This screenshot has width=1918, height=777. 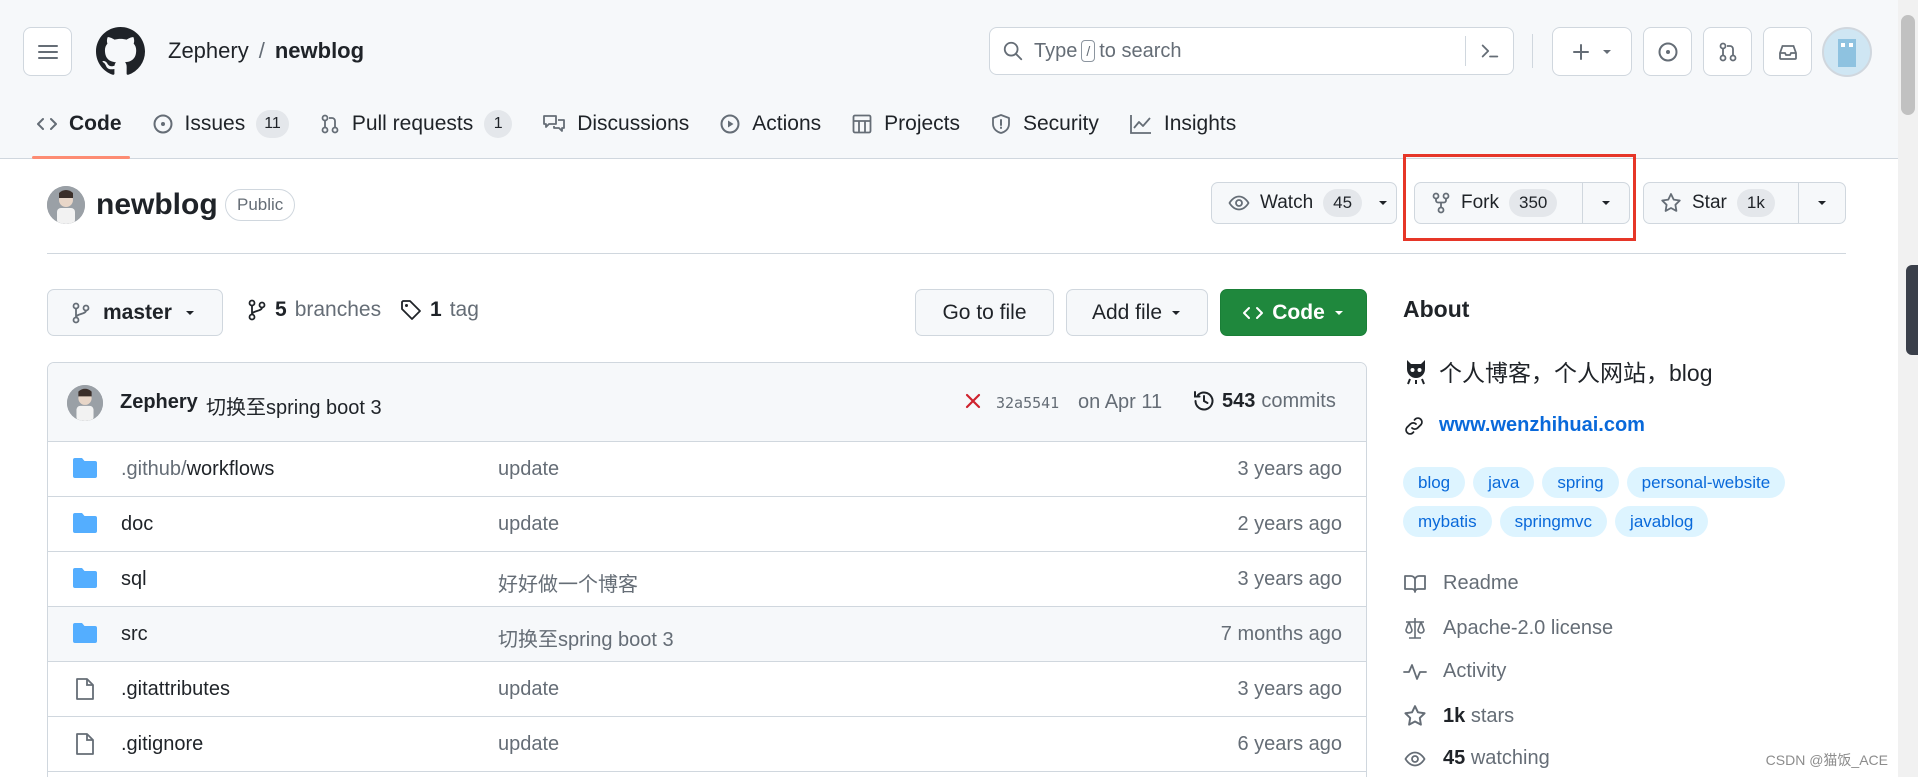 I want to click on activity-label: Activity, so click(x=1475, y=671).